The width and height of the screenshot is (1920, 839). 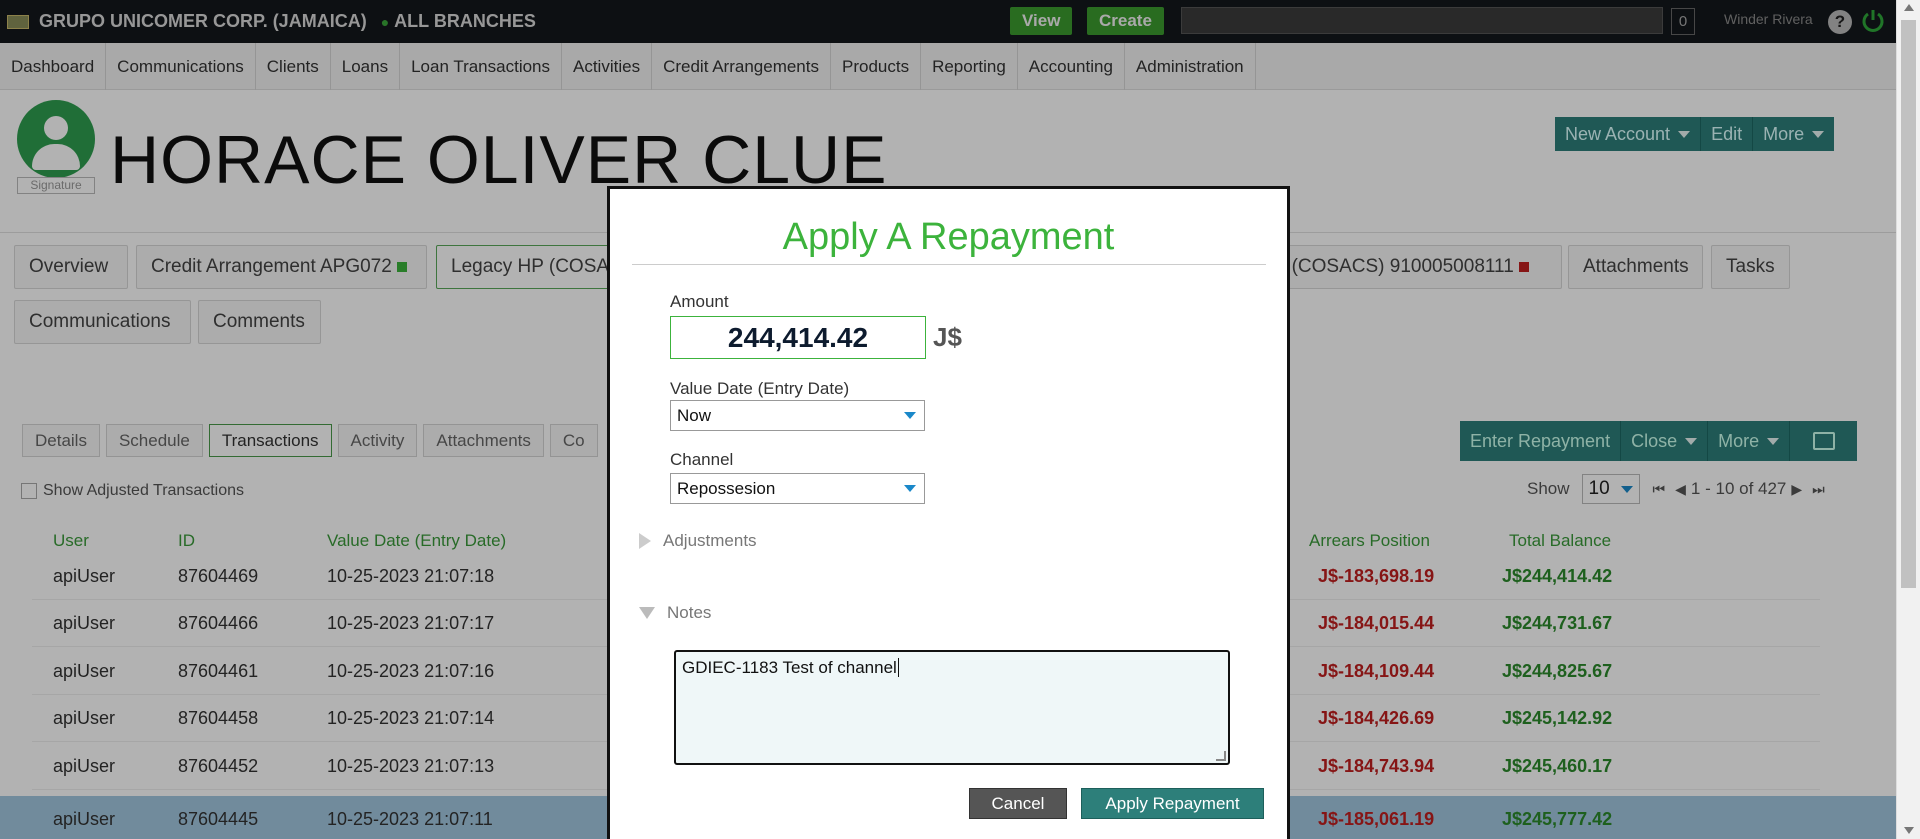 I want to click on adjustments-toggle: Adjustments, so click(x=698, y=541).